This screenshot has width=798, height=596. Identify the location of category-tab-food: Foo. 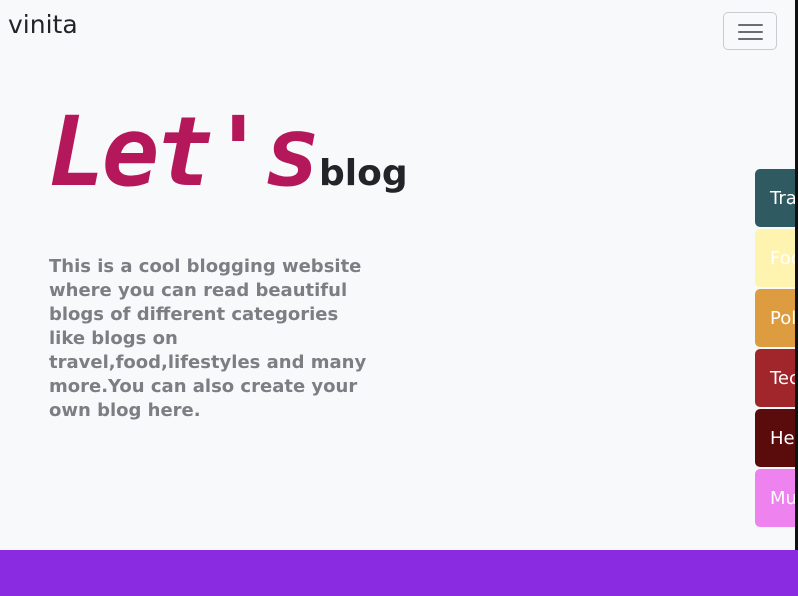
(776, 258).